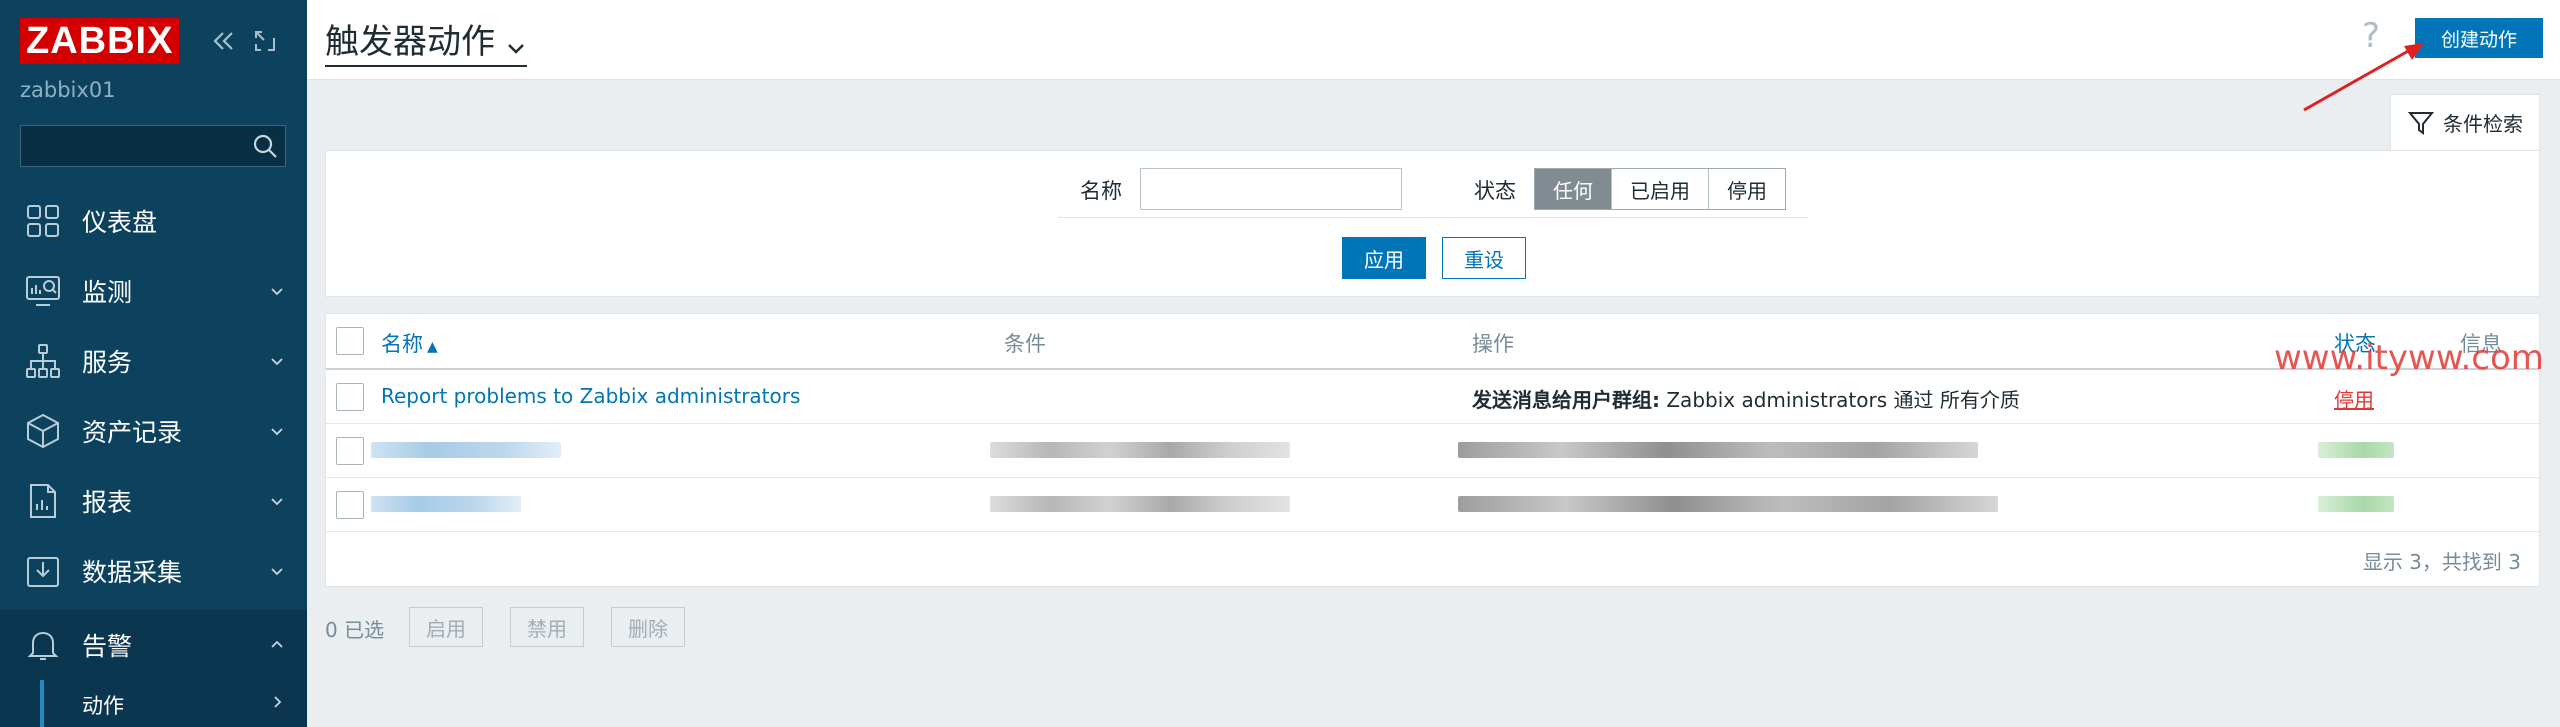 This screenshot has height=727, width=2560. I want to click on sidebar-item-dashboards: 仪表盘, so click(153, 221).